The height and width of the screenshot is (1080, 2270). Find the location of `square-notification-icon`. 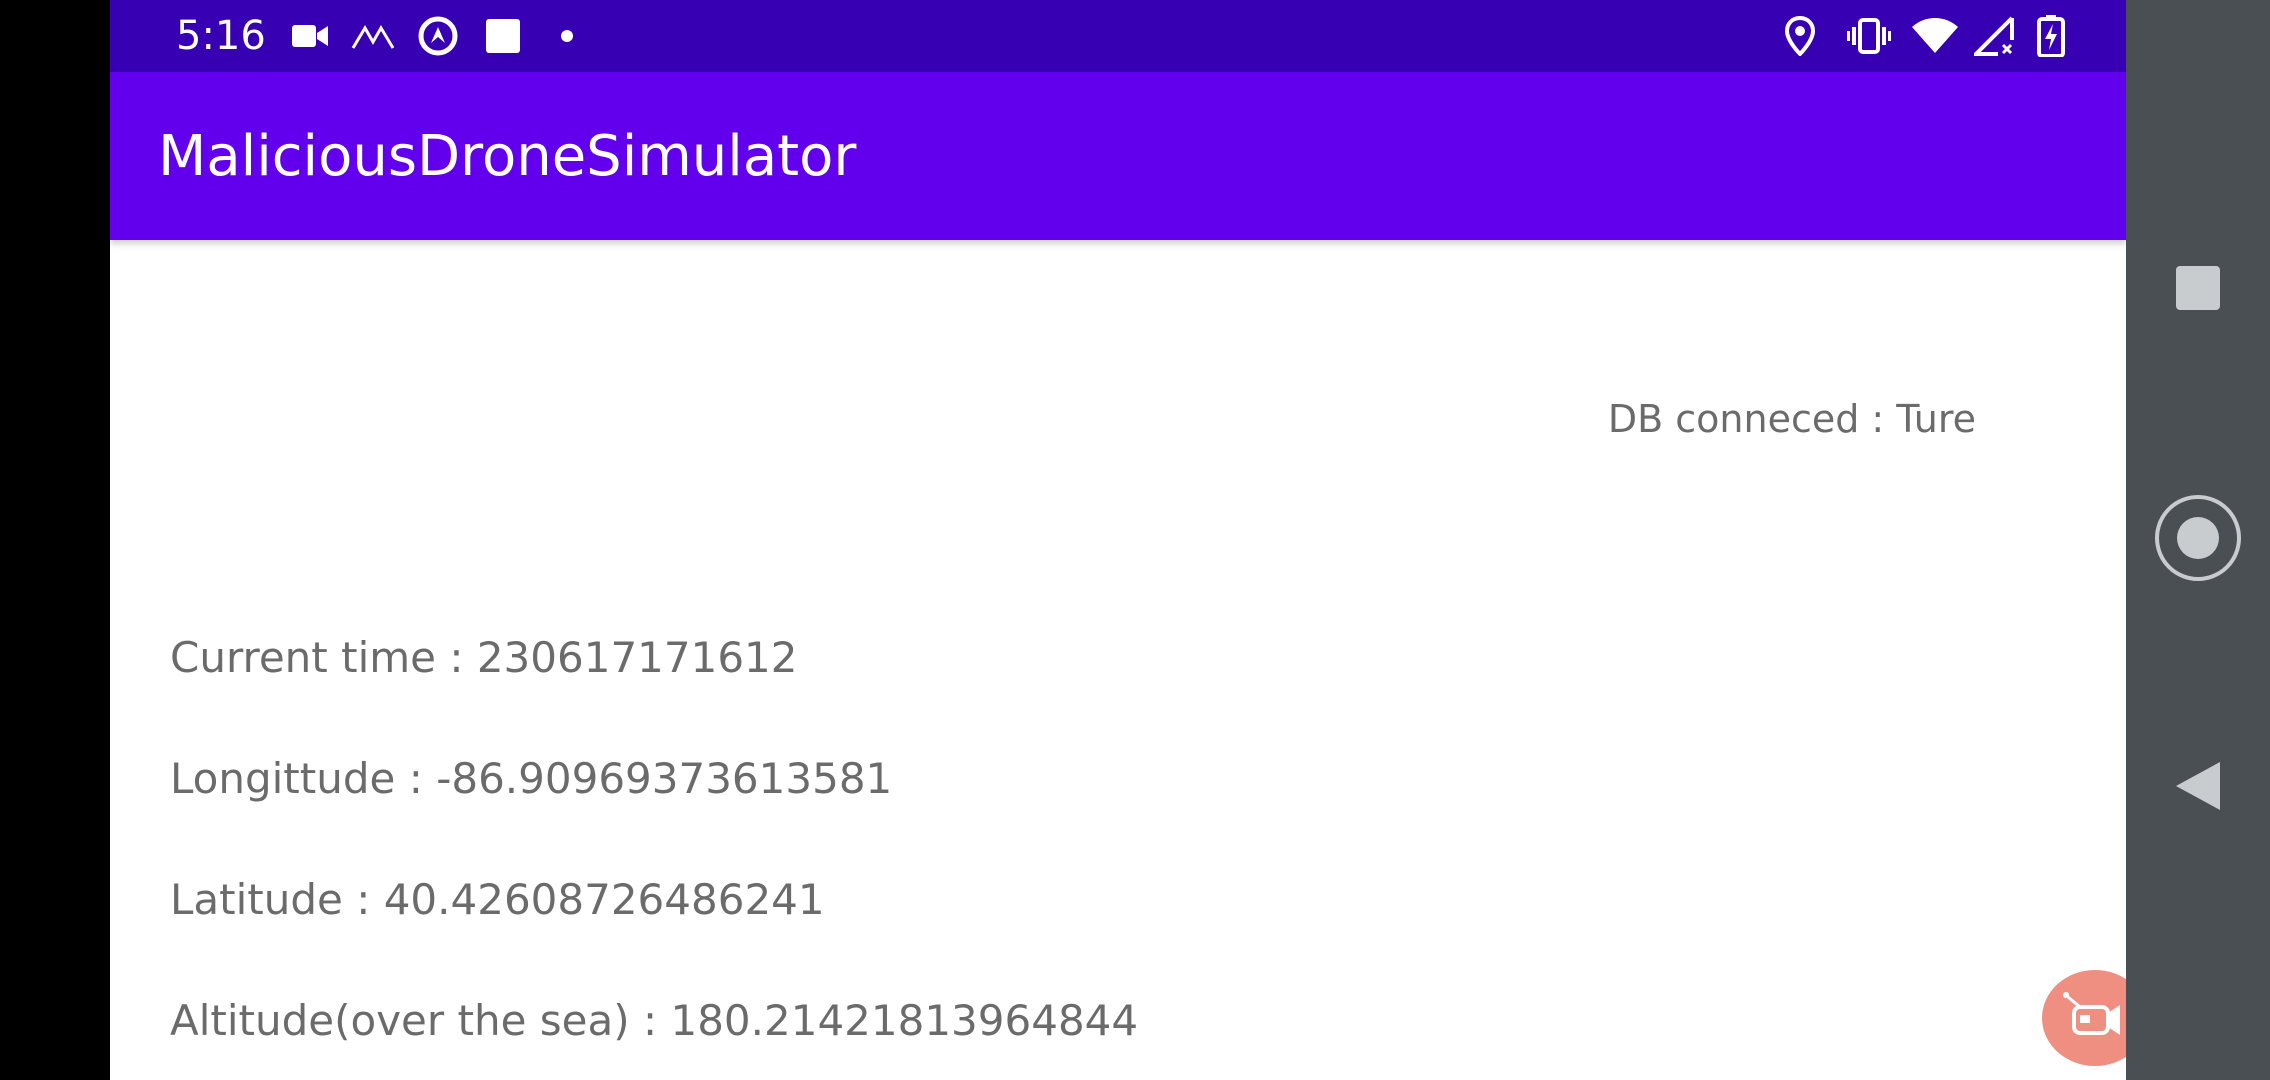

square-notification-icon is located at coordinates (503, 36).